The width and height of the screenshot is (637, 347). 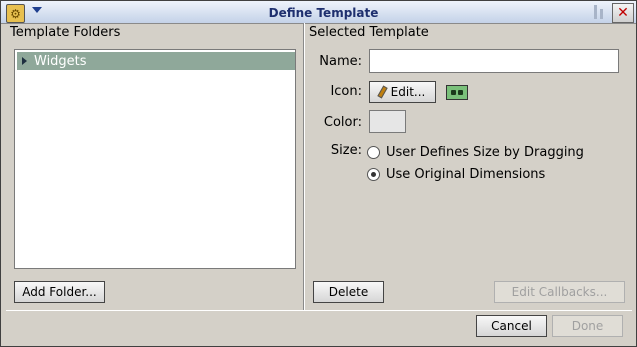 I want to click on name-label: Name:, so click(x=340, y=61).